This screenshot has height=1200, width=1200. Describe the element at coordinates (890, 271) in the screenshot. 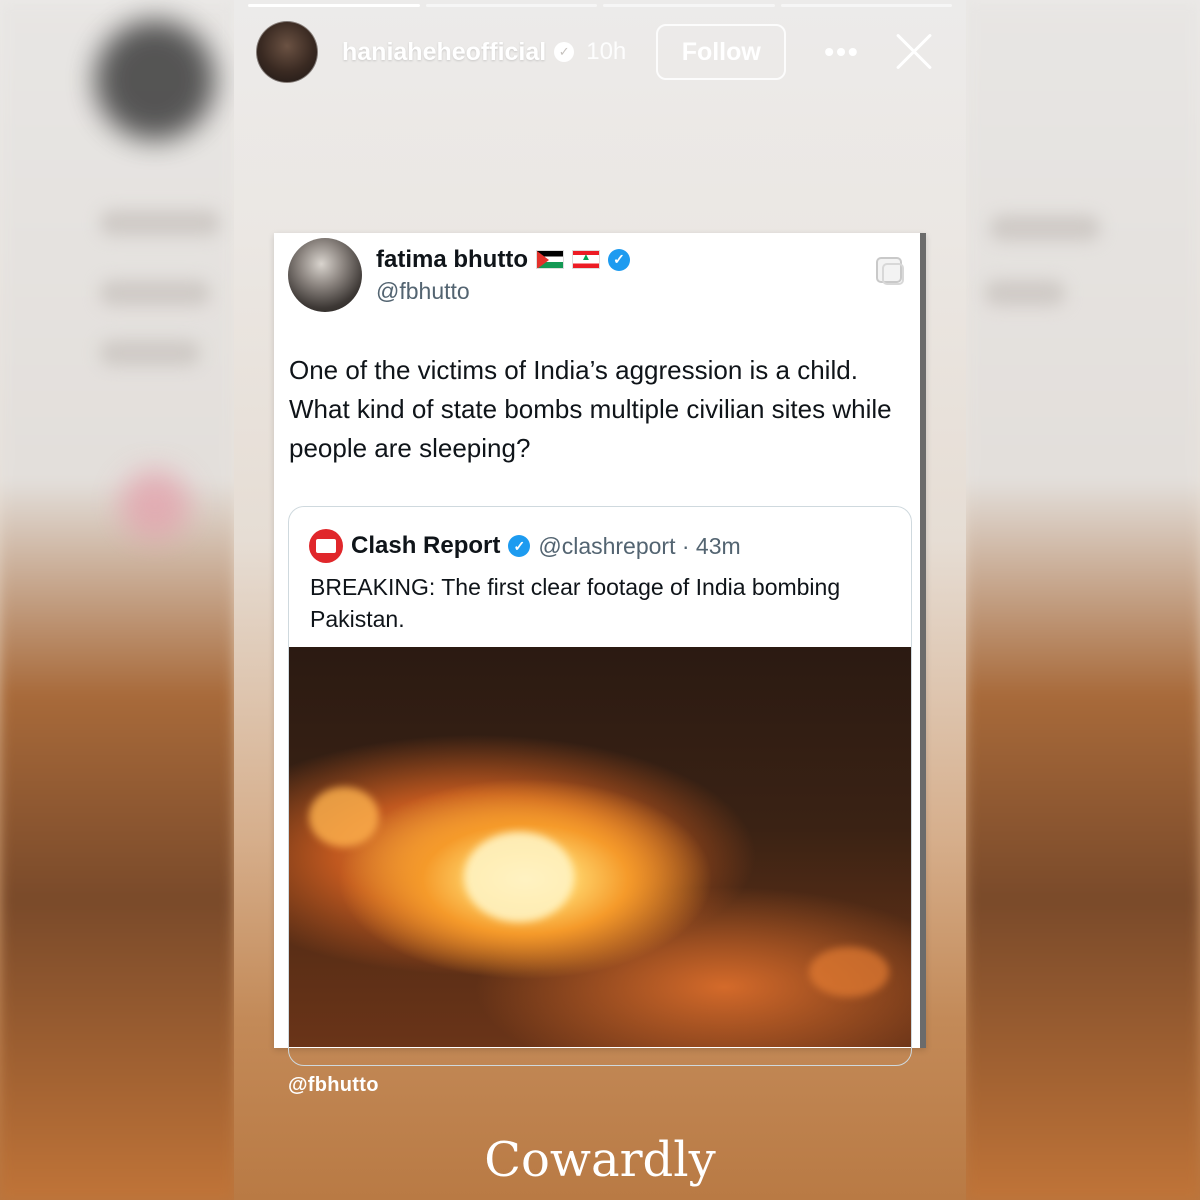

I see `copy-icon` at that location.